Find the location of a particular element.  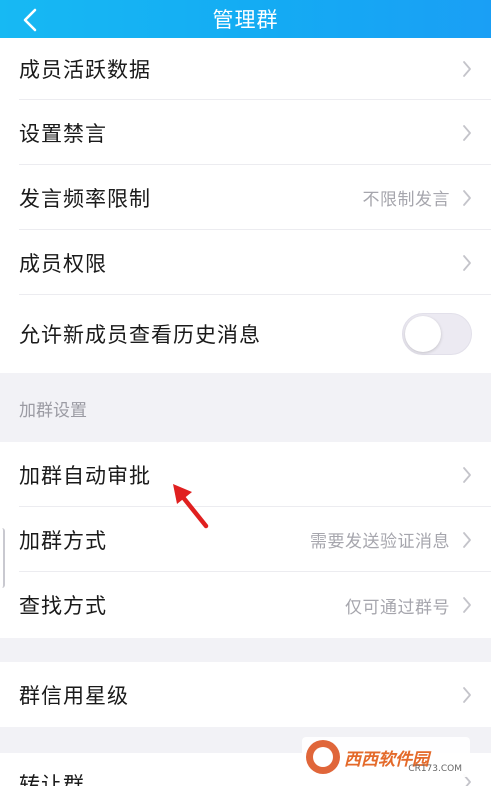

row-label: 查找方式 is located at coordinates (63, 606).